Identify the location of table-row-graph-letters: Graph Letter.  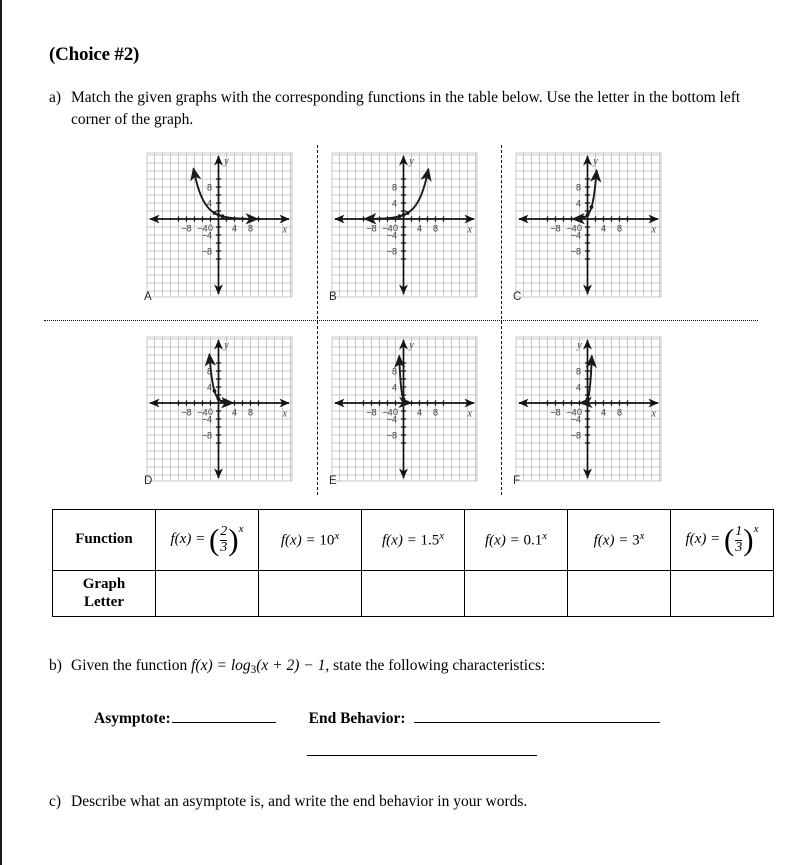
(413, 593).